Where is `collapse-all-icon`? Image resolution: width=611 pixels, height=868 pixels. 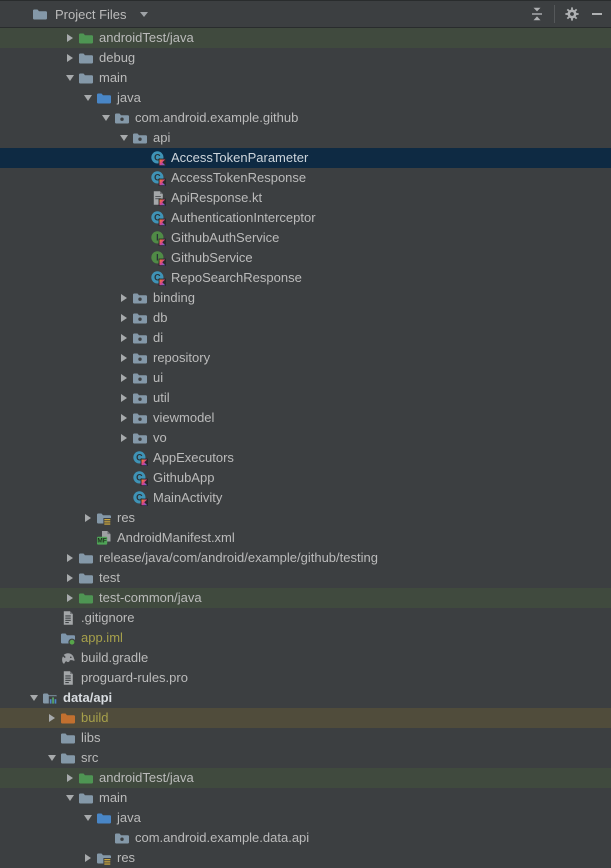
collapse-all-icon is located at coordinates (537, 14).